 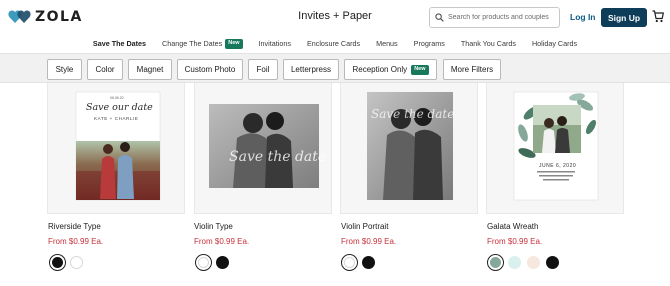 I want to click on subnav-item-label: Programs, so click(x=429, y=43).